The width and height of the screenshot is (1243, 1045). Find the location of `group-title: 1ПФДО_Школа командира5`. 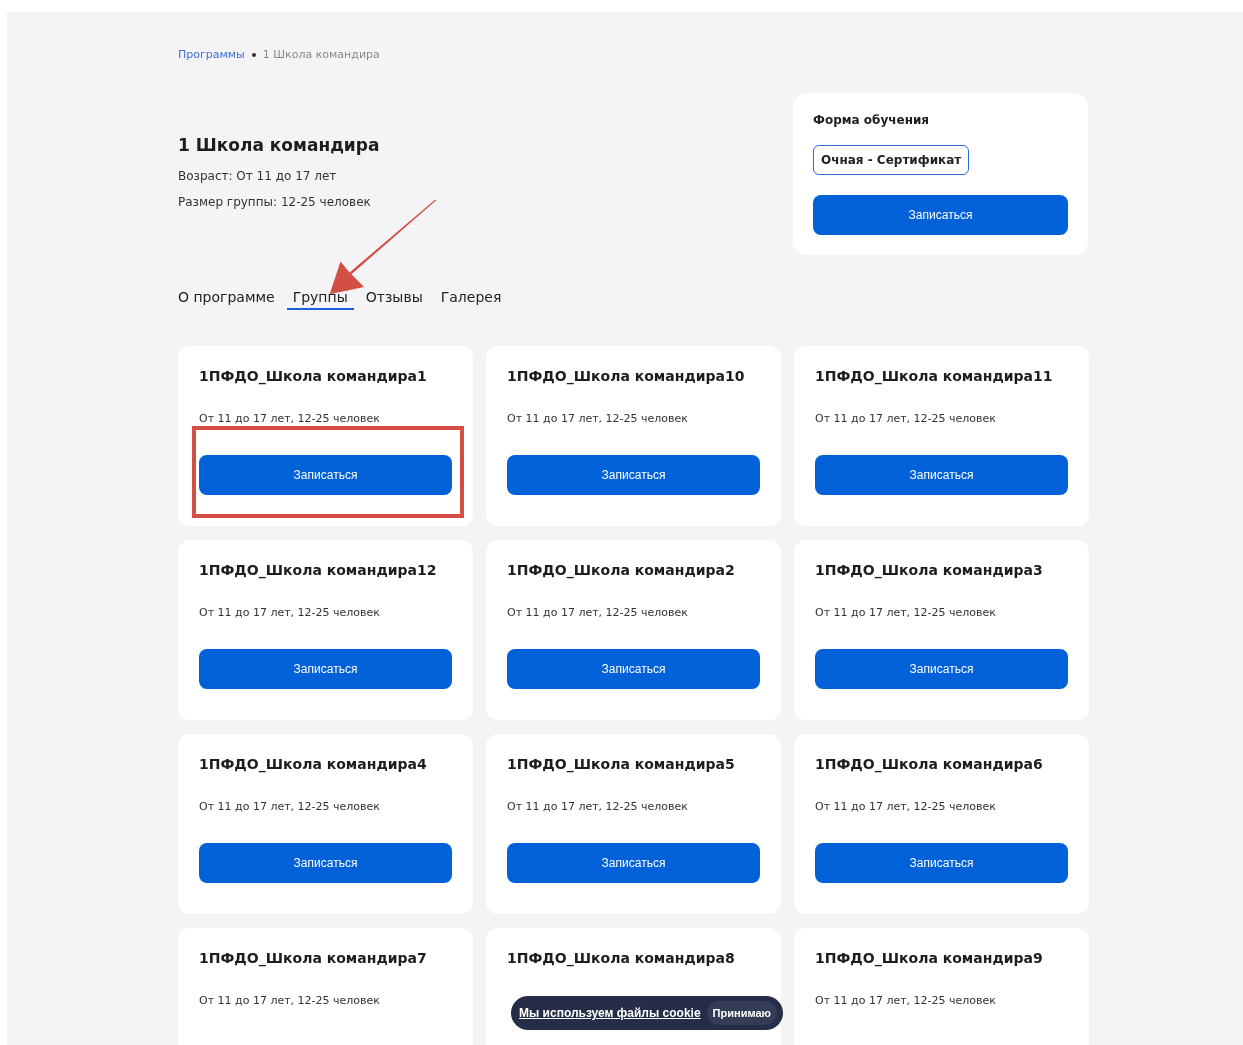

group-title: 1ПФДО_Школа командира5 is located at coordinates (621, 764).